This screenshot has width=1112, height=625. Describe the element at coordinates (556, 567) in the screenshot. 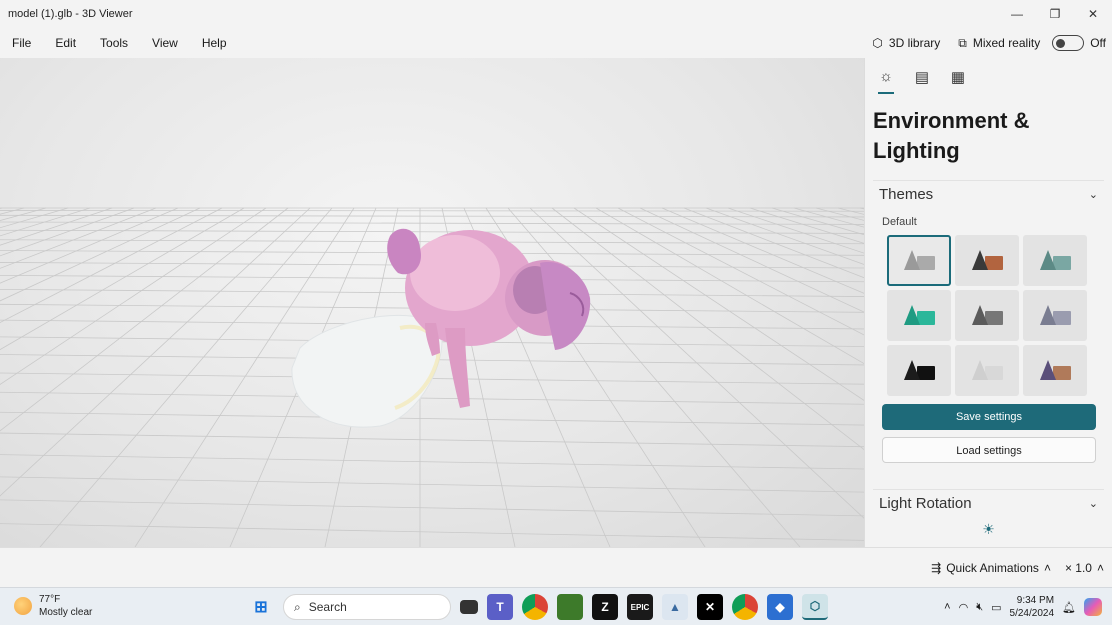

I see `bottom-bar: ⇶ Quick Animations ˄ × 1.0 ˄` at that location.